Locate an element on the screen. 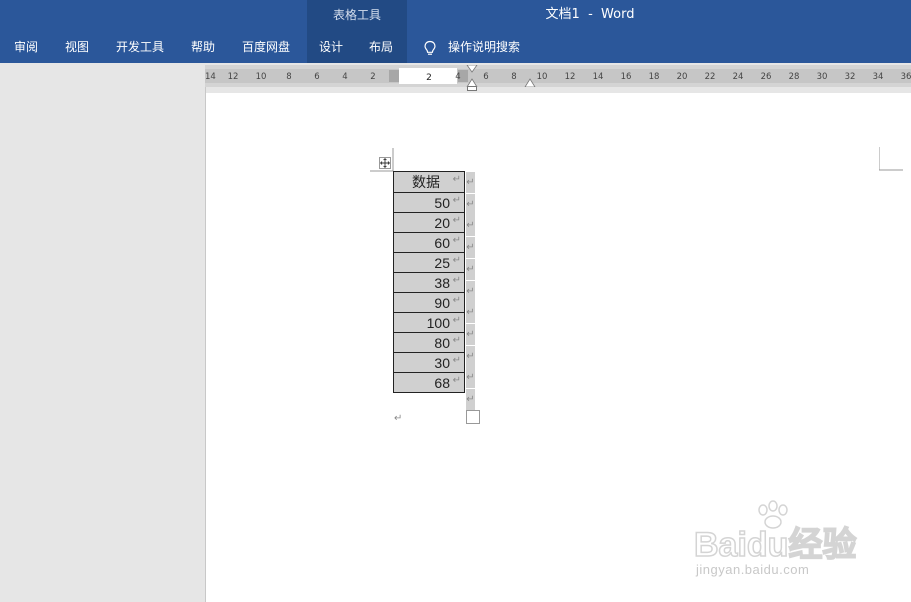 The height and width of the screenshot is (602, 911). watermark-url: jingyan.baidu.com is located at coordinates (753, 569).